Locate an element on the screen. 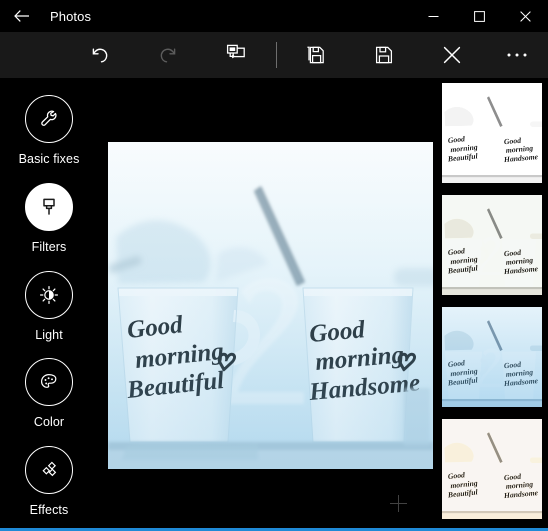 This screenshot has height=531, width=548. sun-icon is located at coordinates (49, 295).